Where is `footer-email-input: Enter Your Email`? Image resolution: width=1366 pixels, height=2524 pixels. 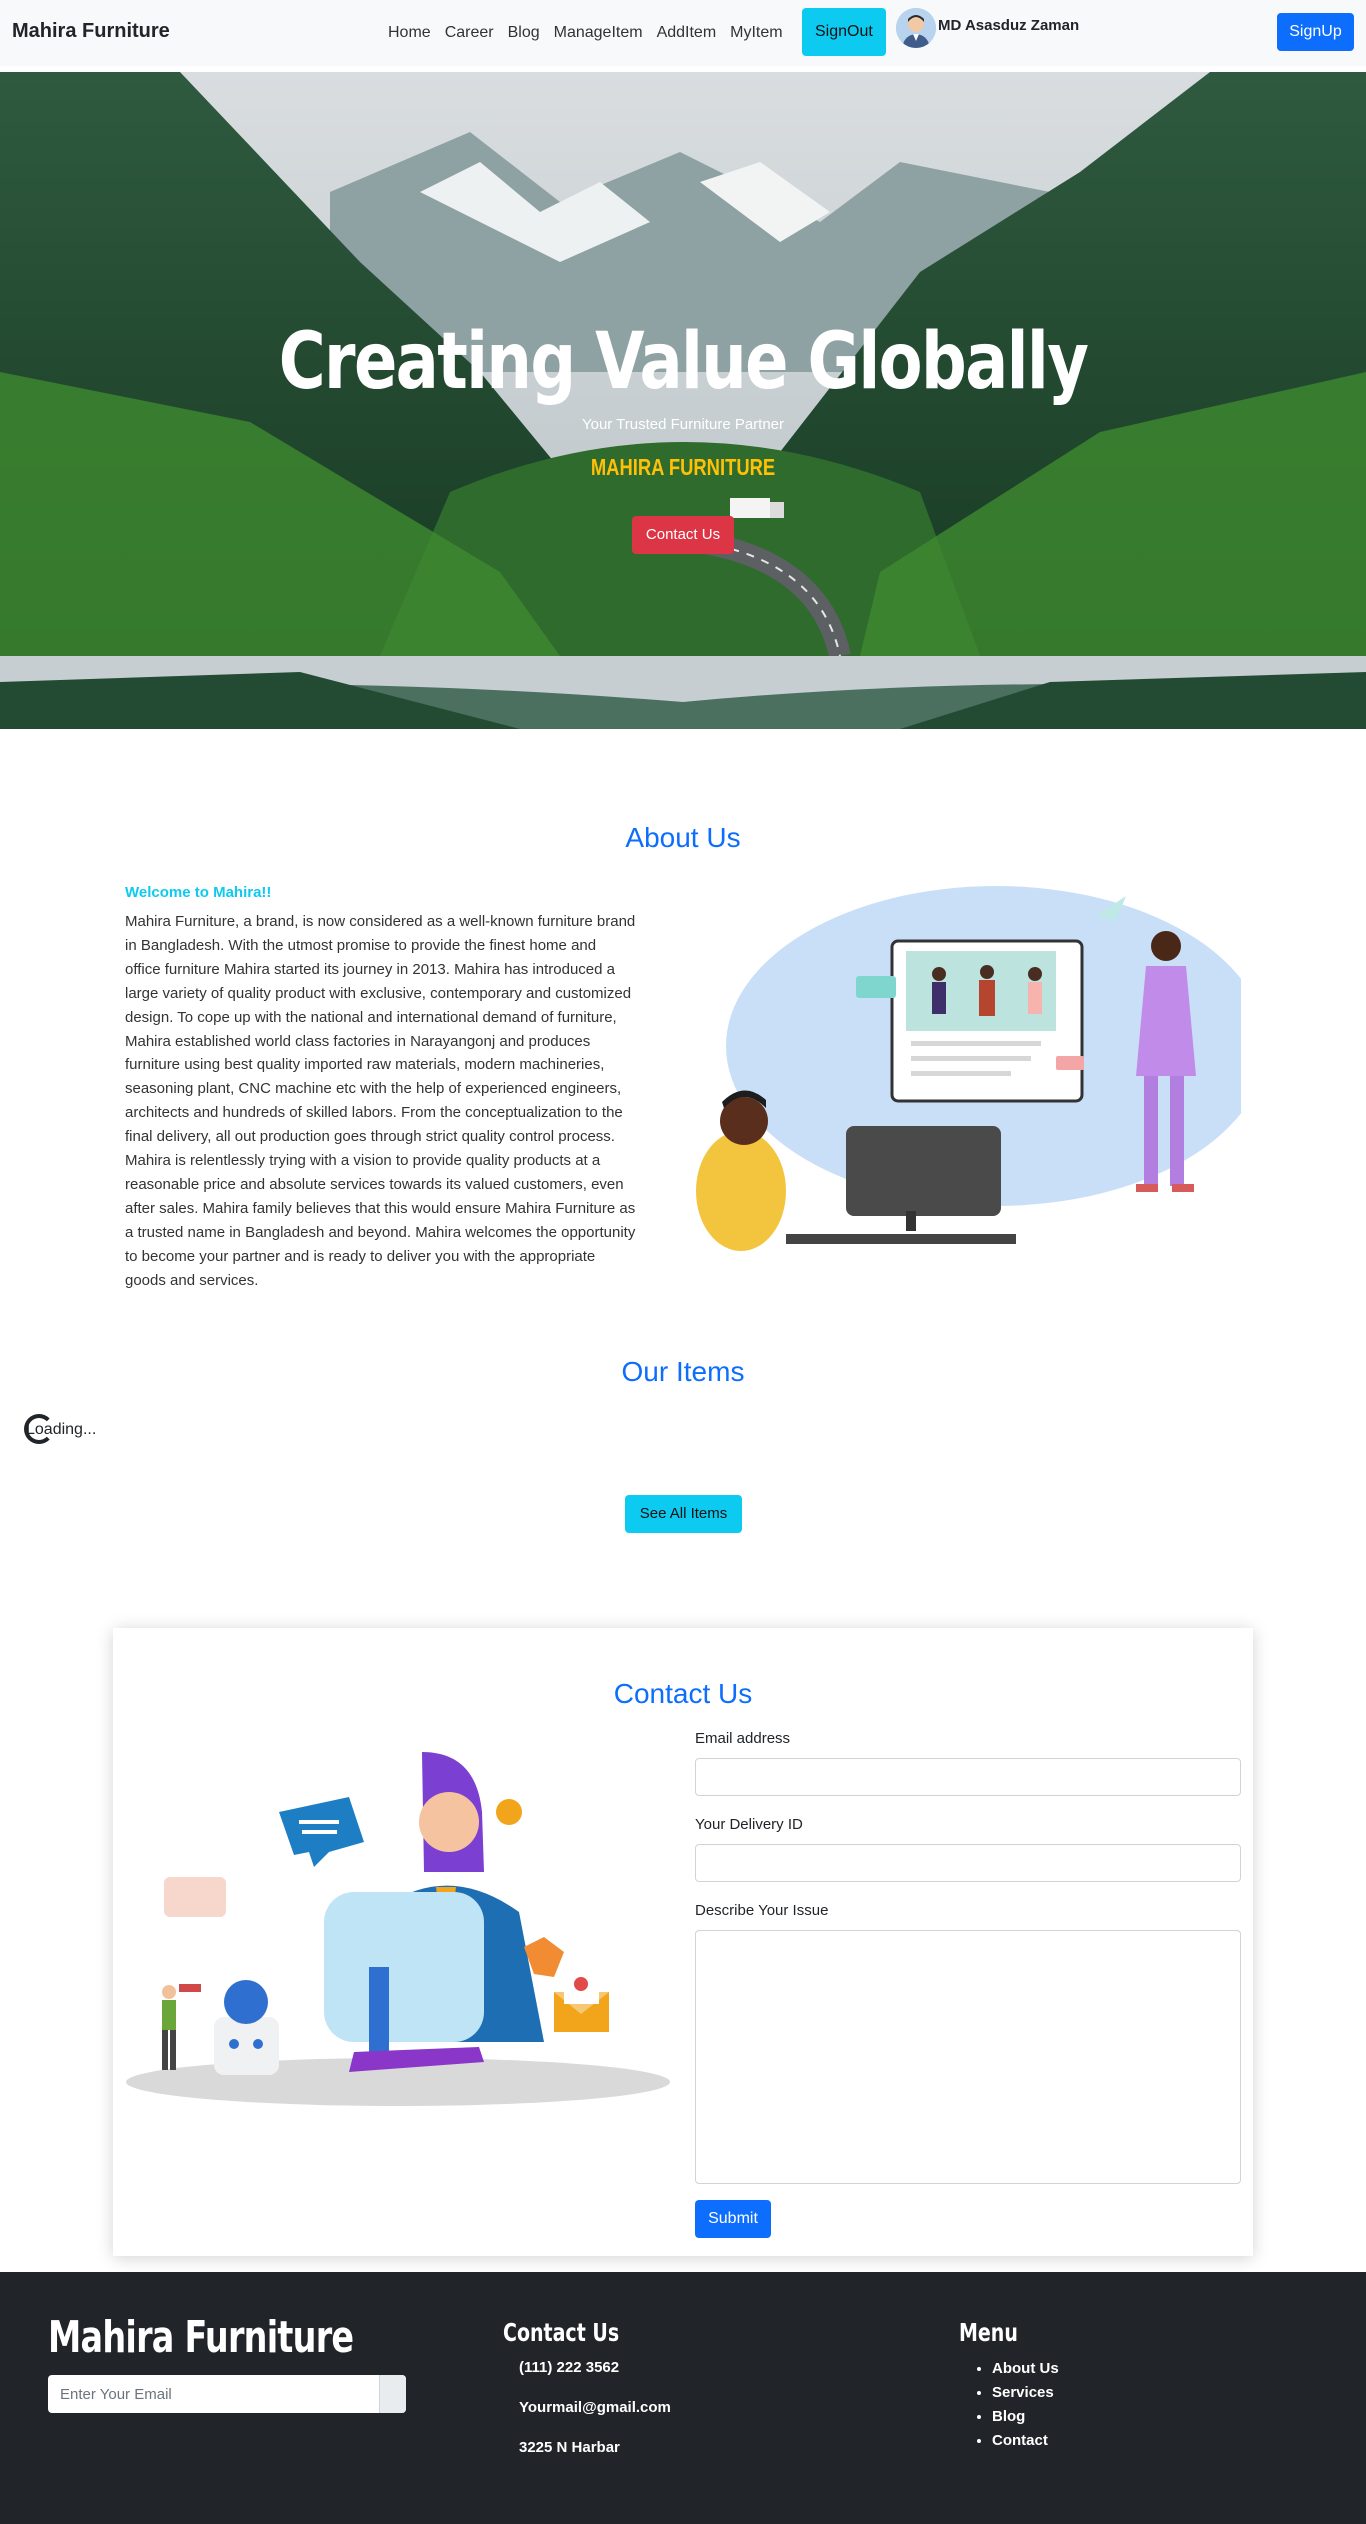 footer-email-input: Enter Your Email is located at coordinates (227, 2394).